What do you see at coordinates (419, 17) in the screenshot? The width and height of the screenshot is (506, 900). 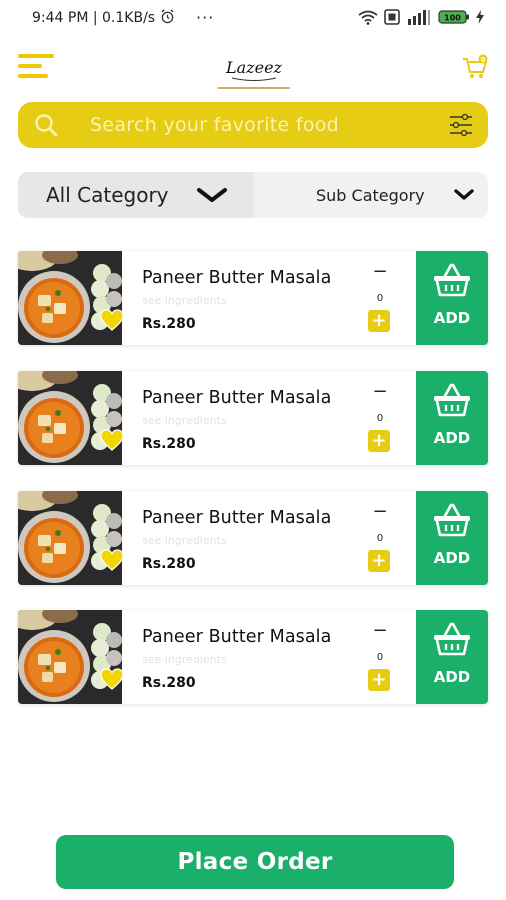 I see `signal-icon` at bounding box center [419, 17].